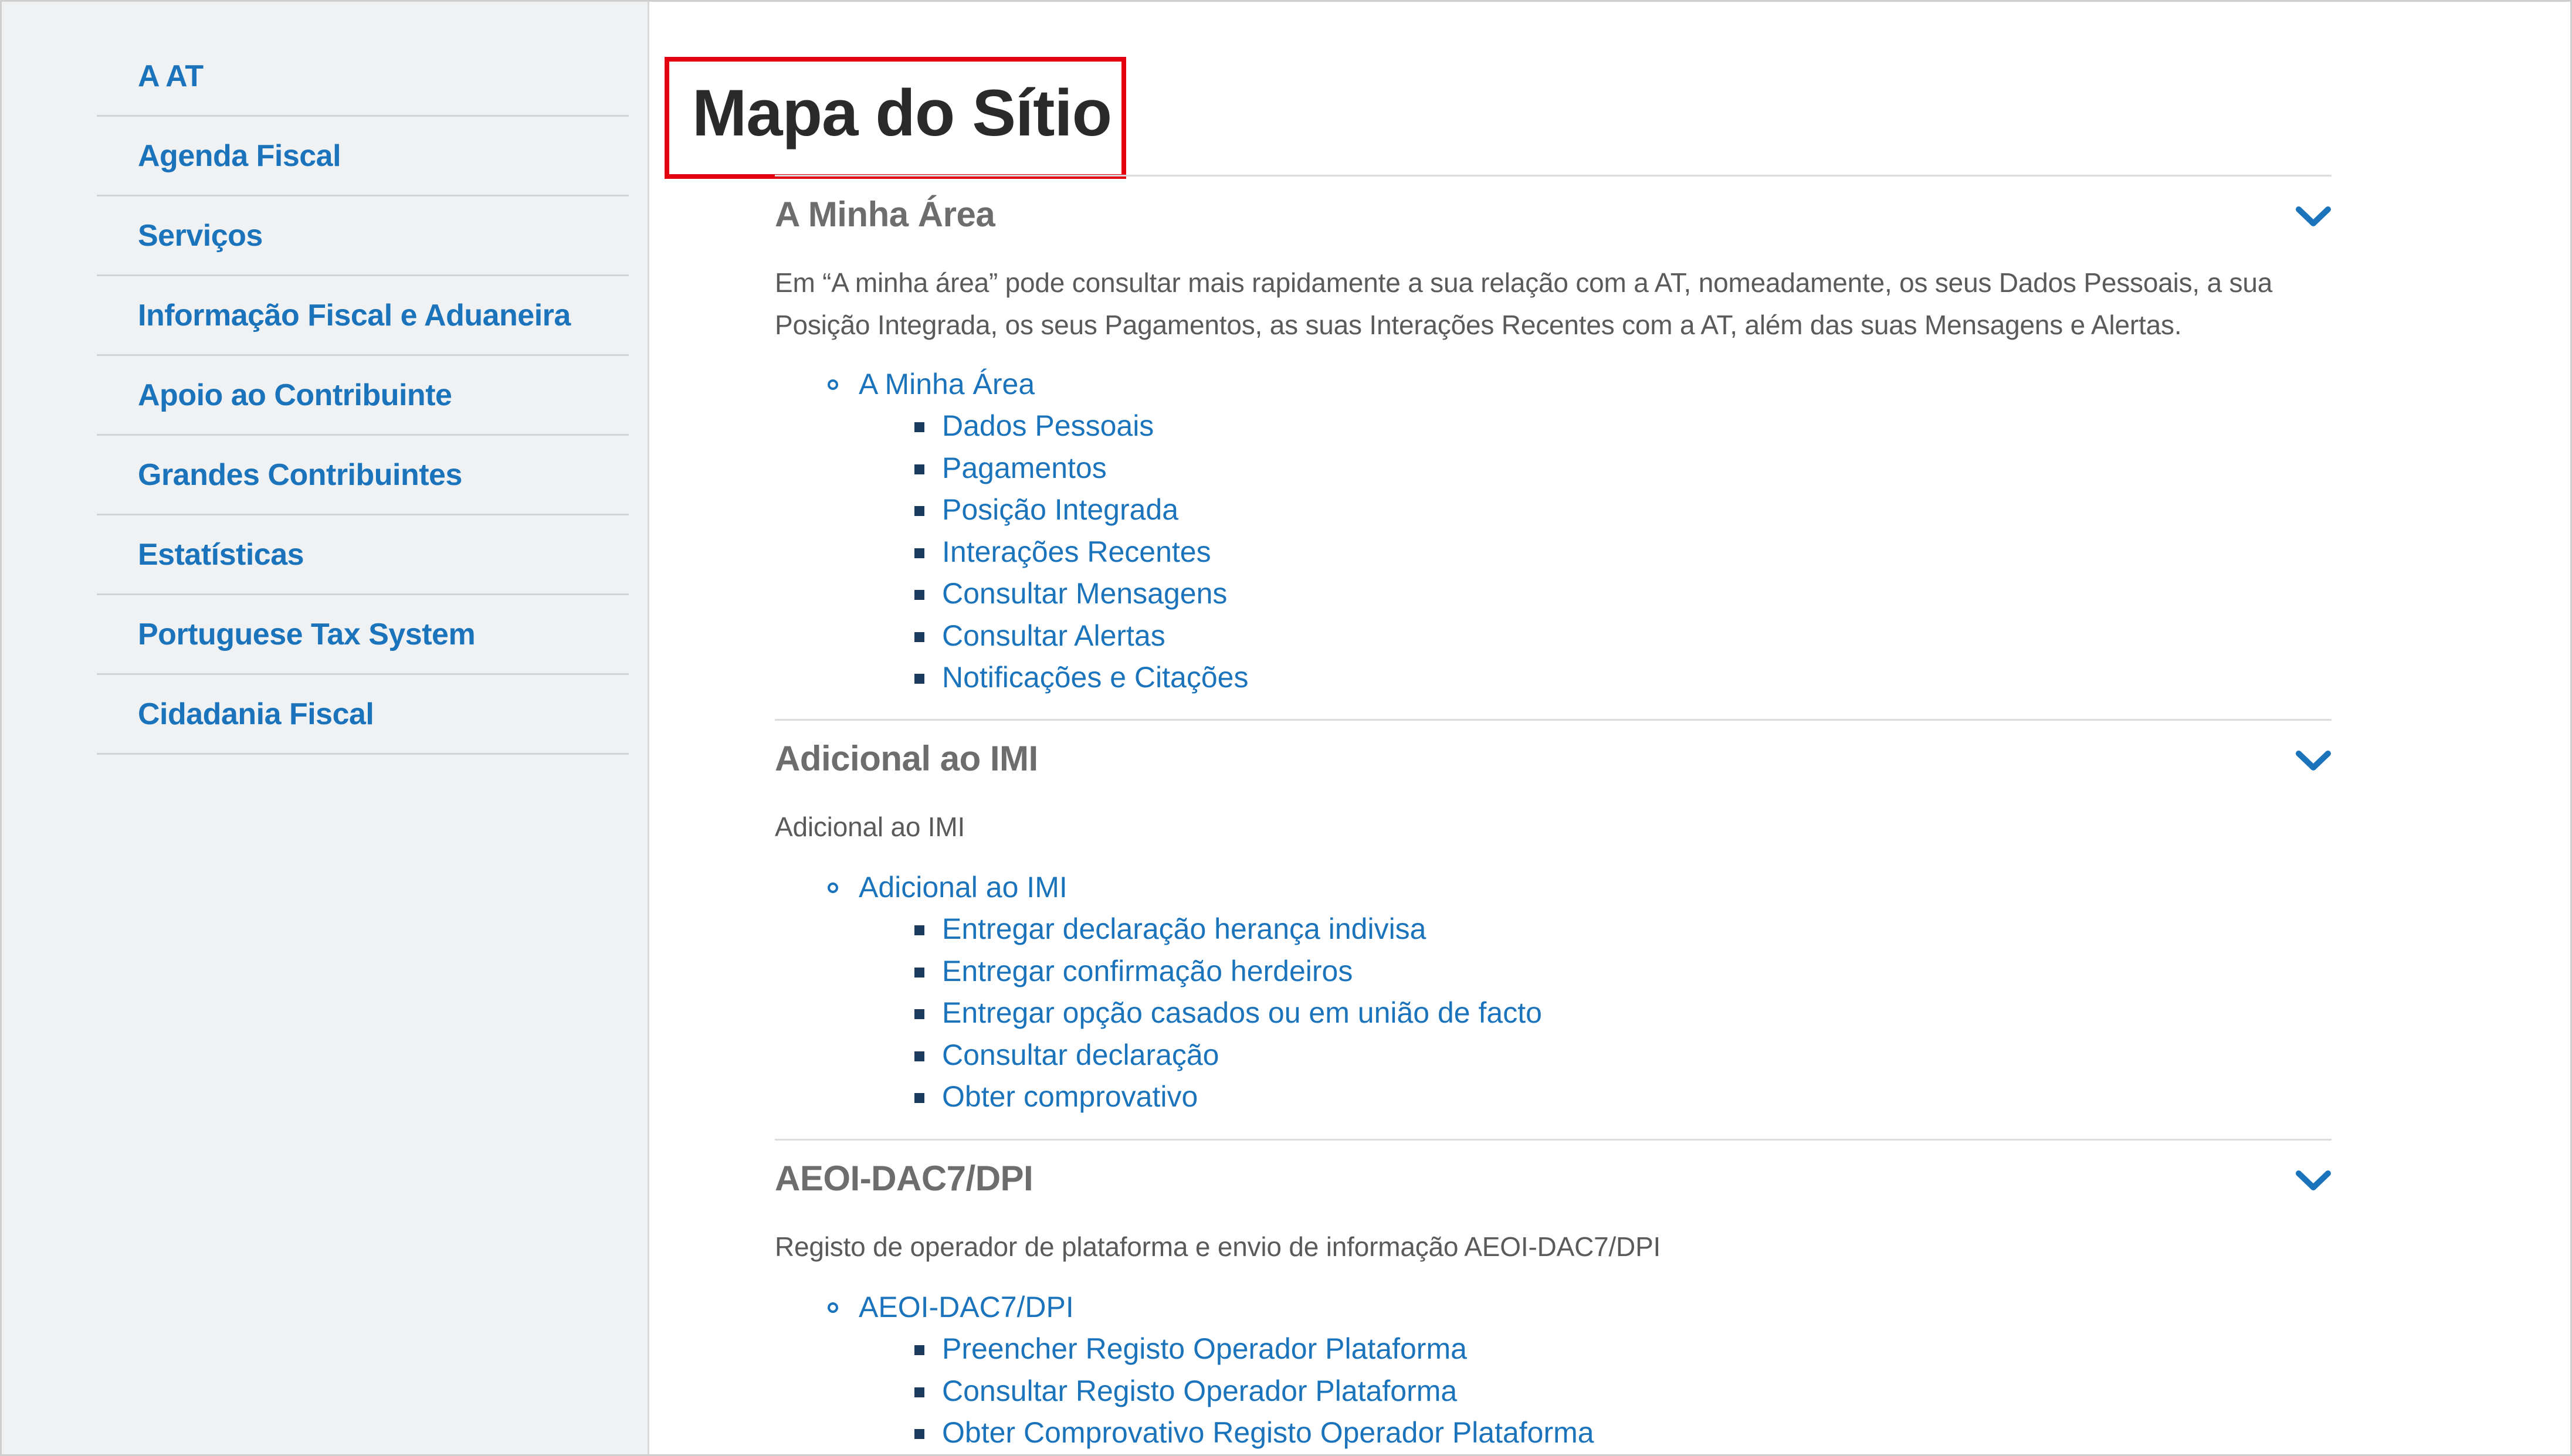 The width and height of the screenshot is (2572, 1456). I want to click on sitemap-link: Consultar Registo Operador Plataforma, so click(1199, 1390).